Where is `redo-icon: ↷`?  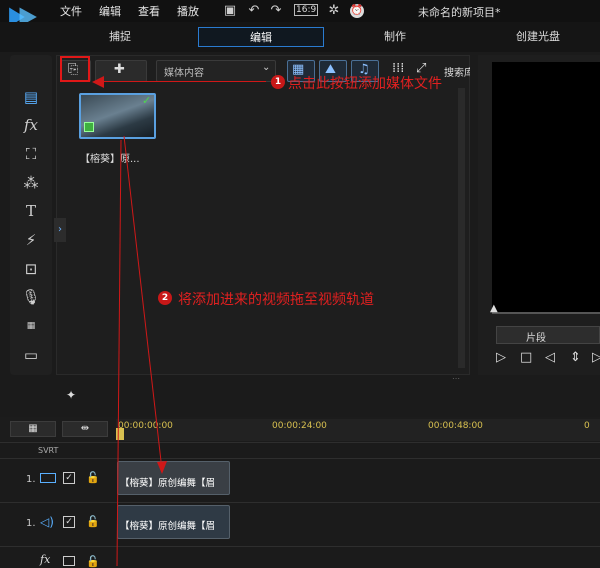
redo-icon: ↷ is located at coordinates (276, 11).